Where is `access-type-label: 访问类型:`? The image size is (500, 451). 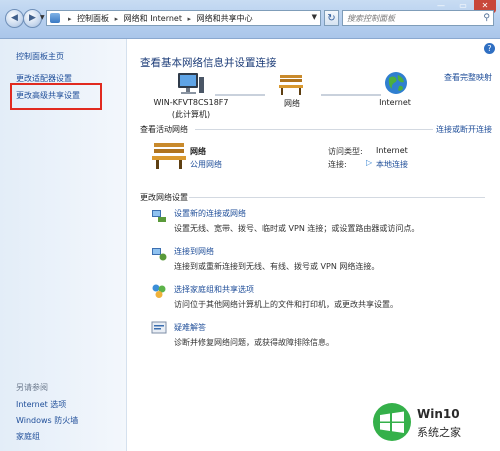
access-type-label: 访问类型: is located at coordinates (345, 151).